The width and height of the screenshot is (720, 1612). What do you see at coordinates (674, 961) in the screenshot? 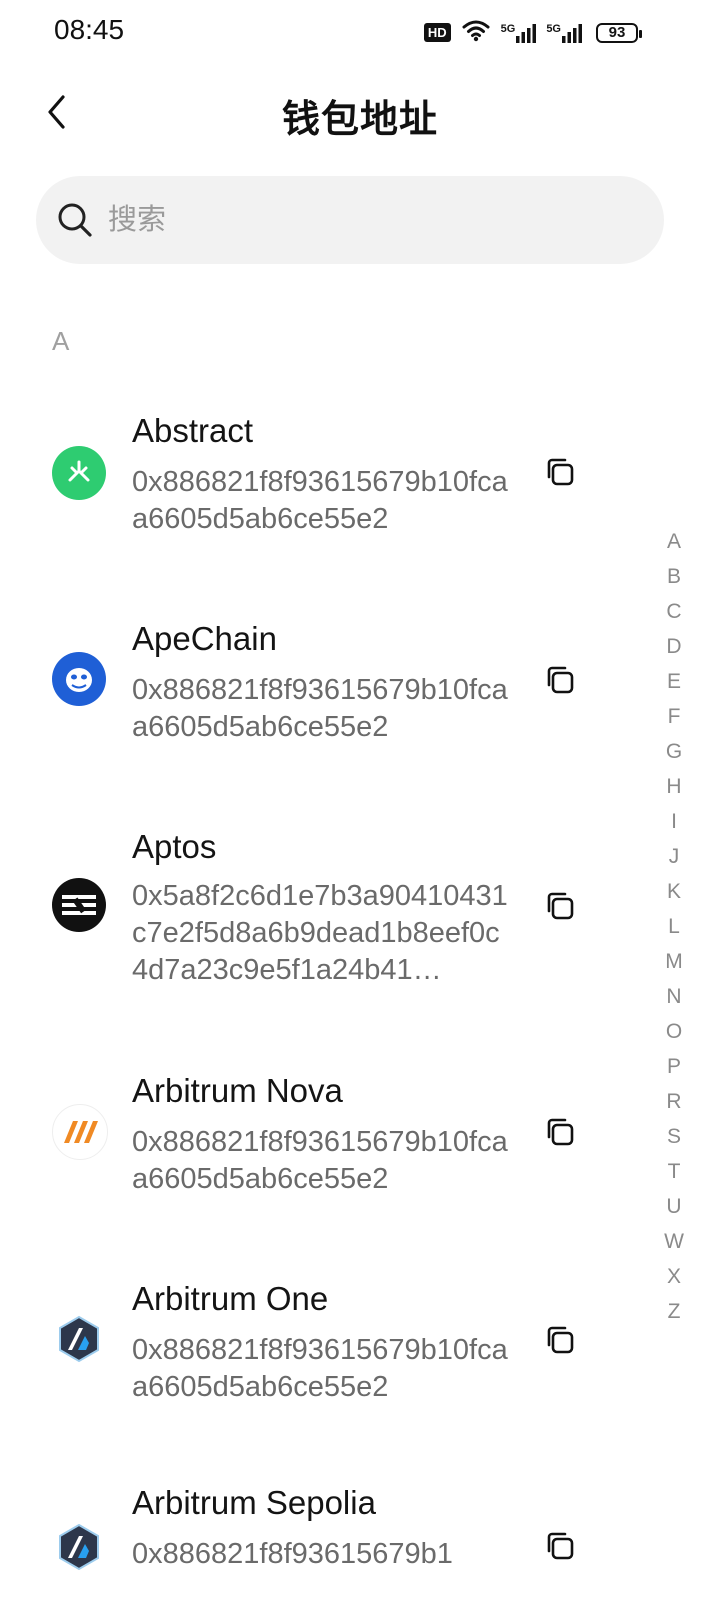
I see `index-letter-m: M` at bounding box center [674, 961].